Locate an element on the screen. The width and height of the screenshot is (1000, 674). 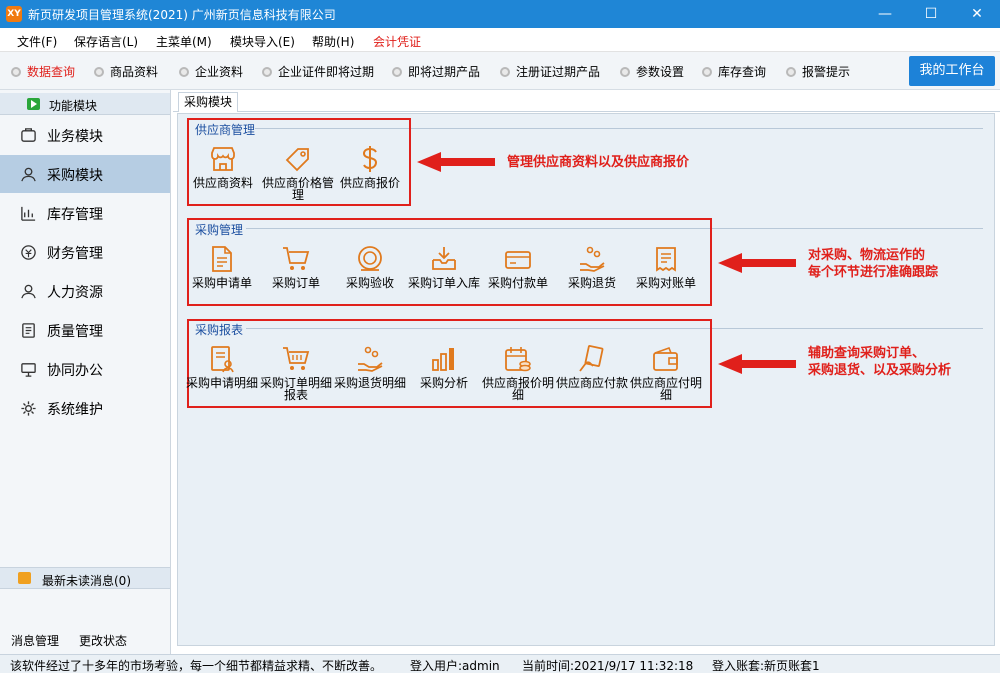
bar-chart-icon is located at coordinates (443, 359).